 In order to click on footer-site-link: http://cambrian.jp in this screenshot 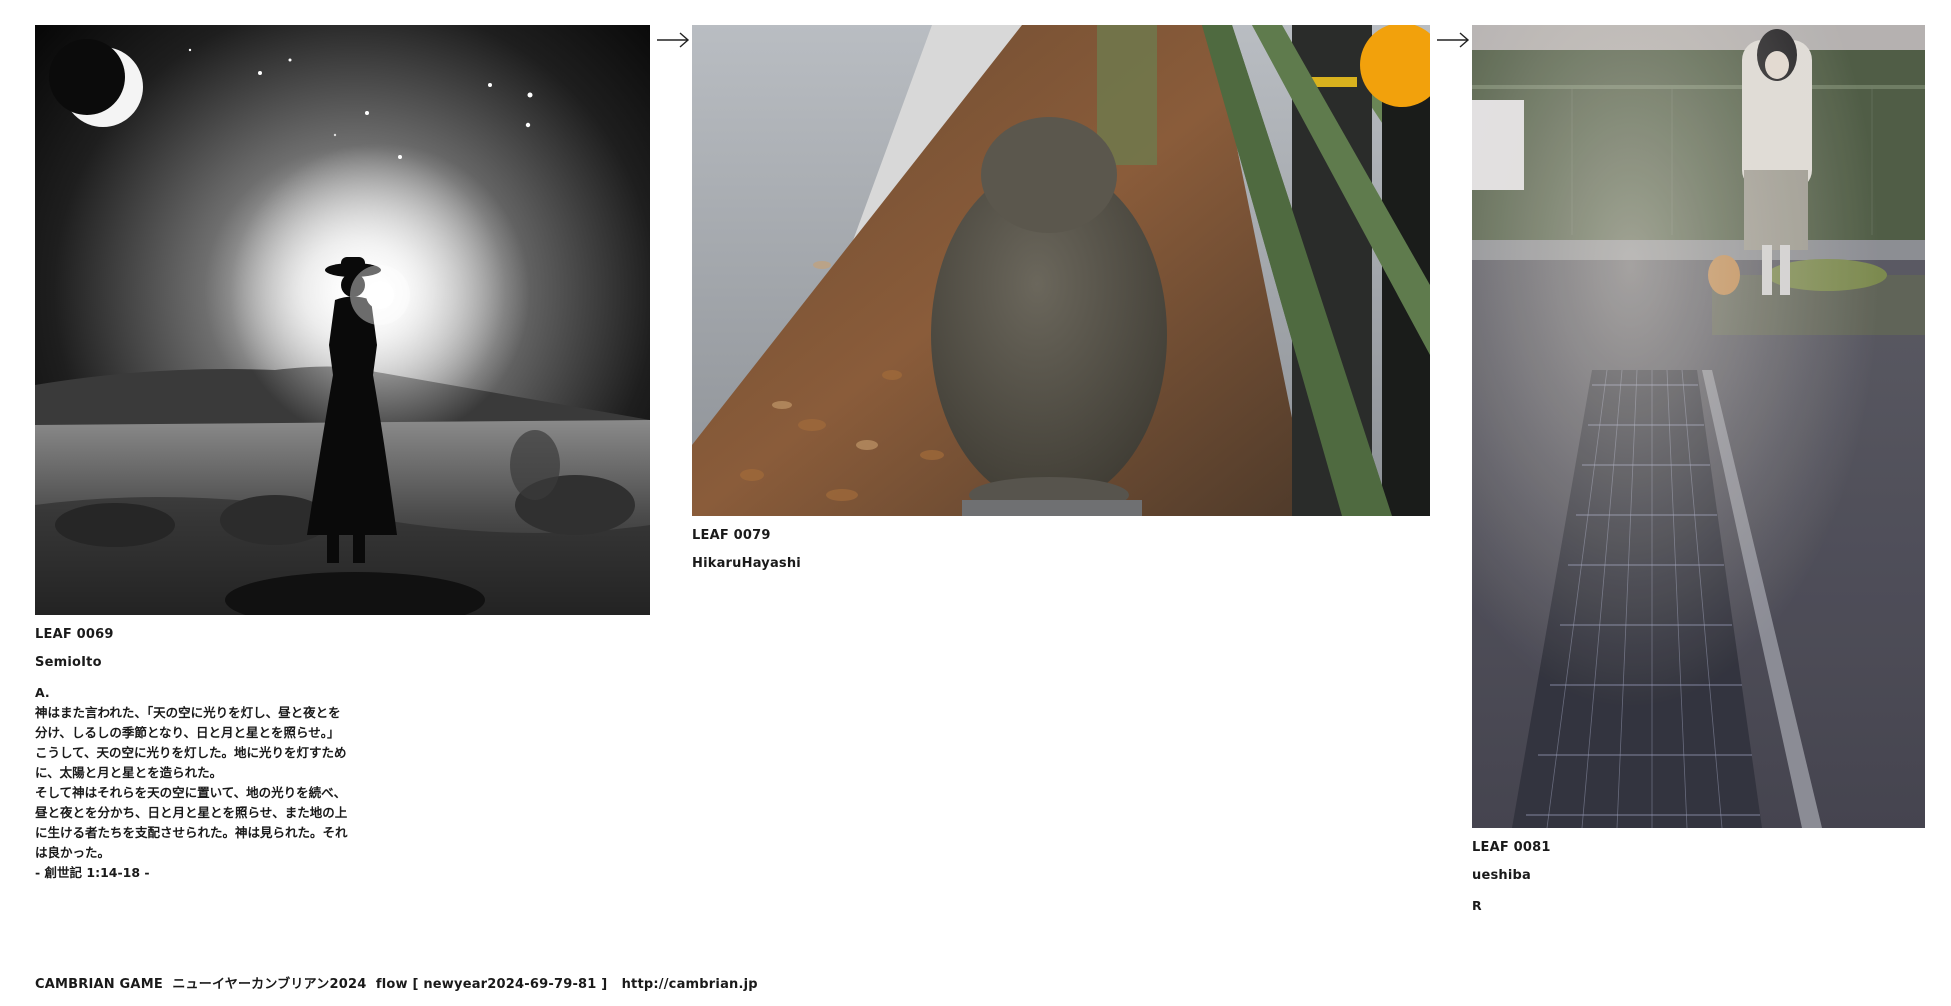, I will do `click(690, 984)`.